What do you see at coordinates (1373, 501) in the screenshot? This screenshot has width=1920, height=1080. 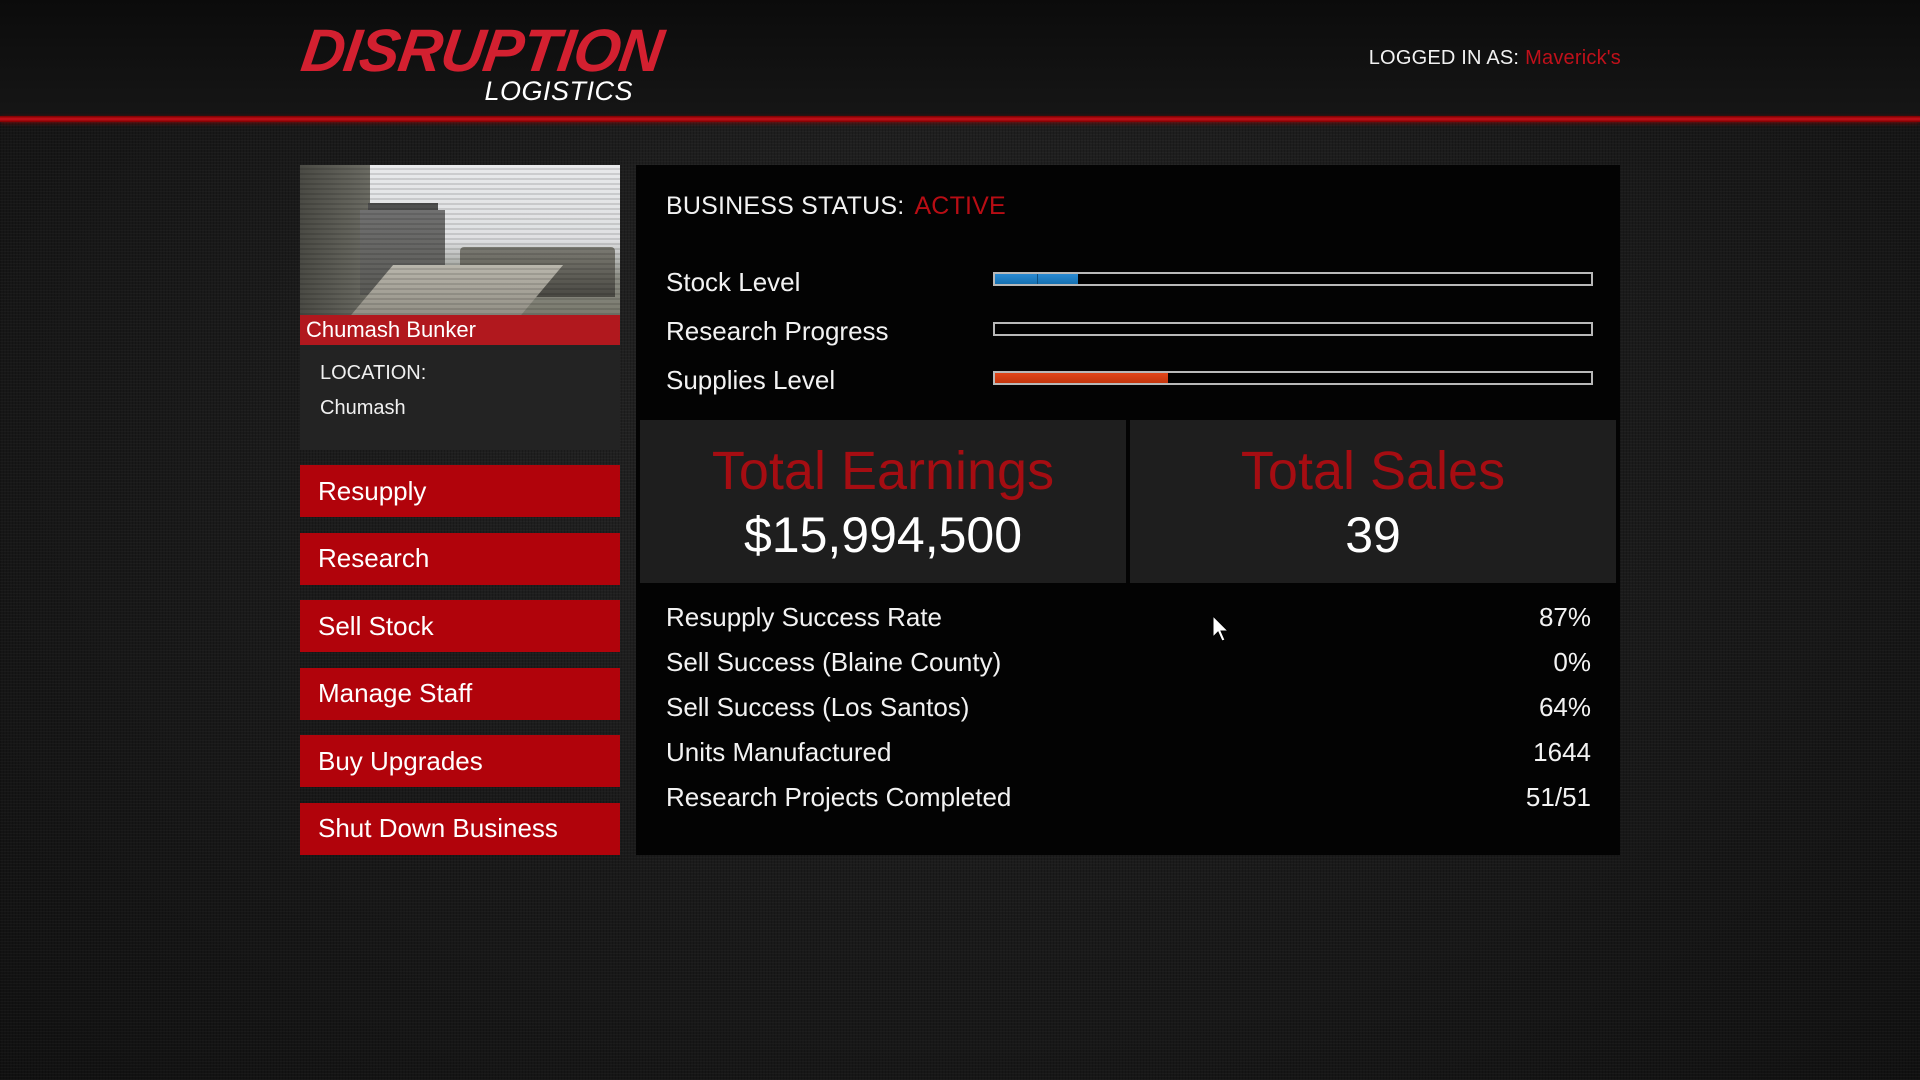 I see `total-sales-box: Total Sales 39` at bounding box center [1373, 501].